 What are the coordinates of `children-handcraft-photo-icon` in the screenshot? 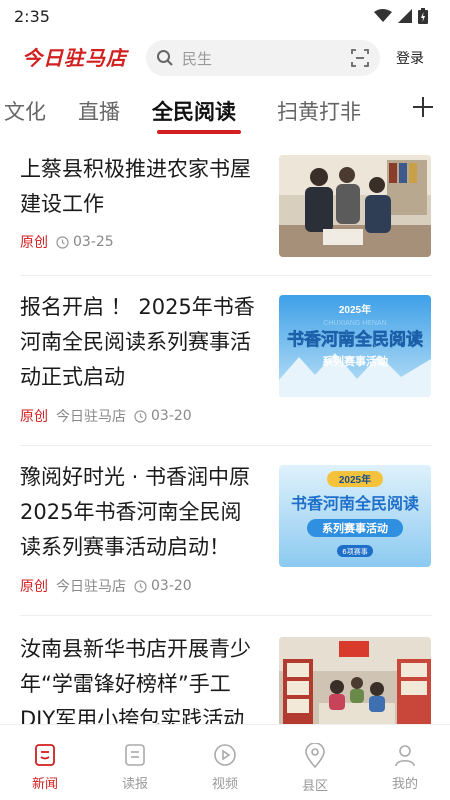 It's located at (355, 680).